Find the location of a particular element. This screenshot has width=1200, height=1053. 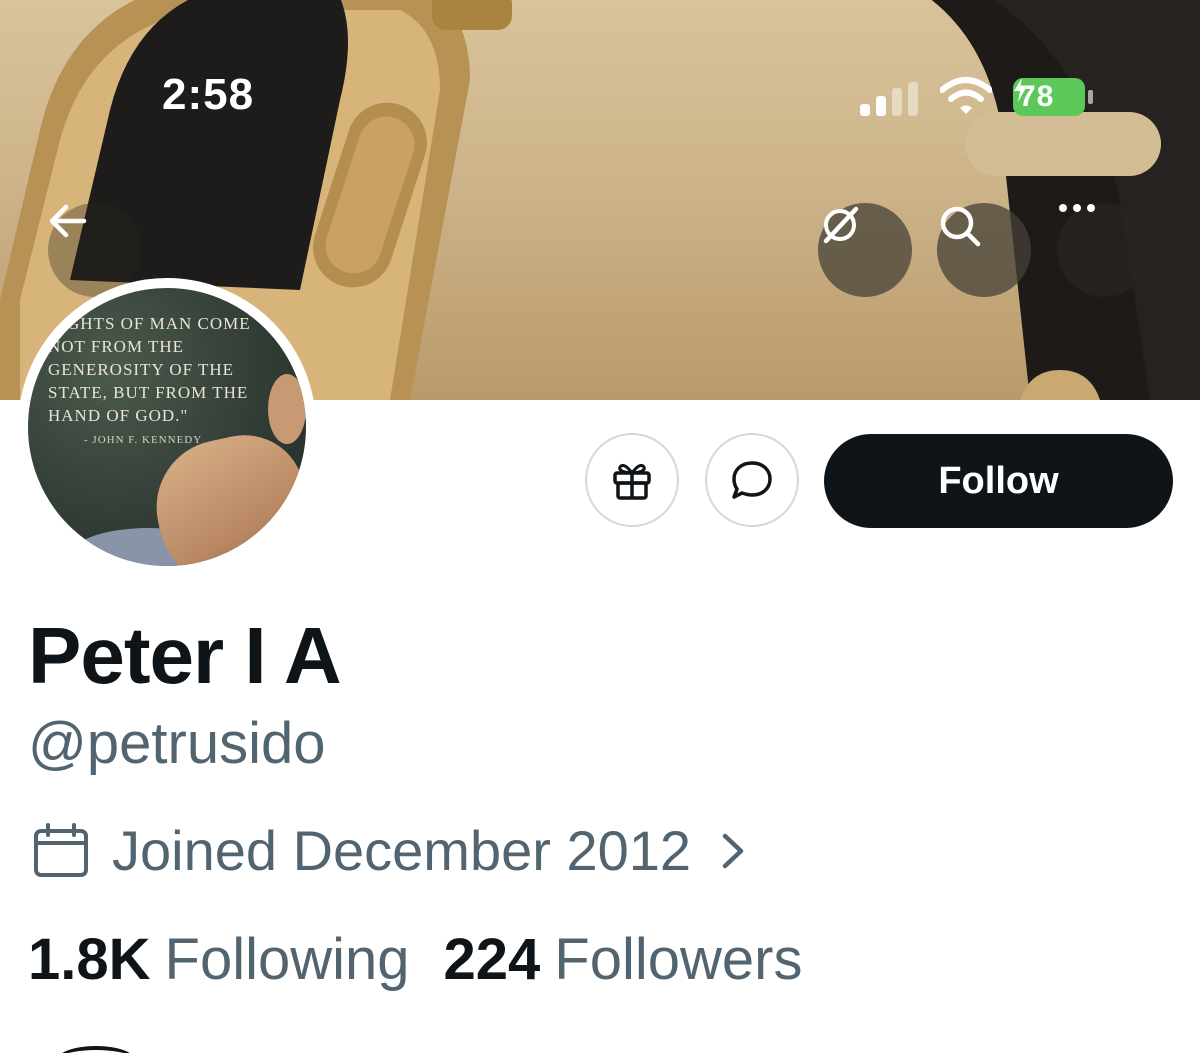

chat-bubble-icon is located at coordinates (752, 480).